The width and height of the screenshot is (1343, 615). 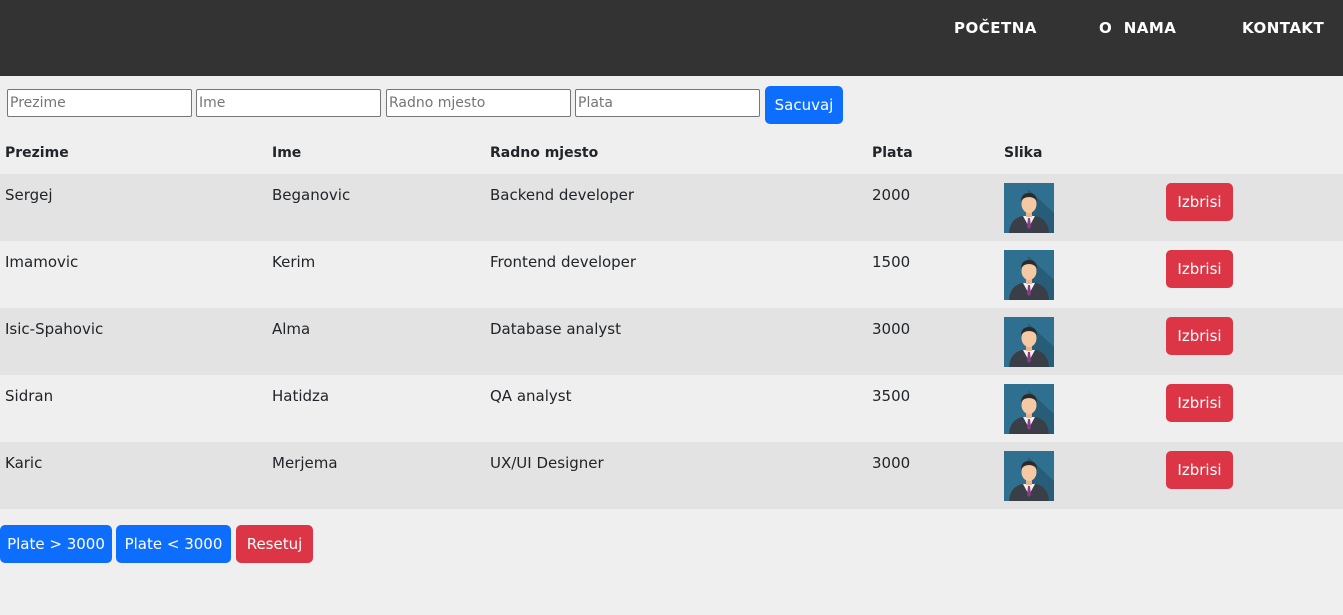 What do you see at coordinates (891, 396) in the screenshot?
I see `cell-plata: 3500` at bounding box center [891, 396].